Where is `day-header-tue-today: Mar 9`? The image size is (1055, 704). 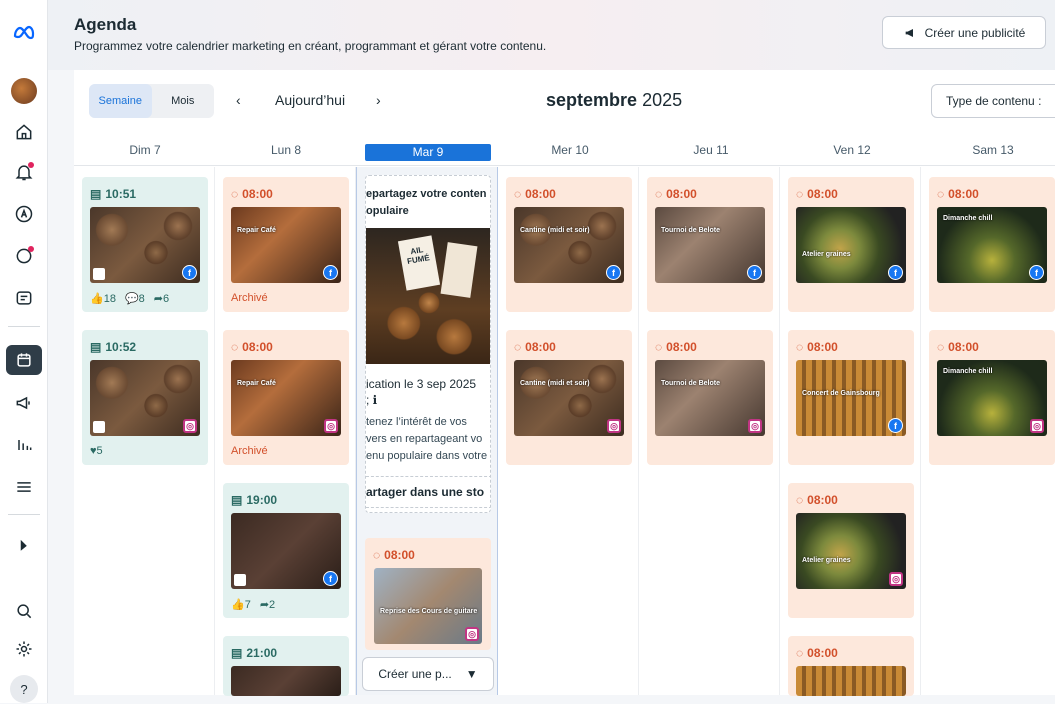
day-header-tue-today: Mar 9 is located at coordinates (428, 152).